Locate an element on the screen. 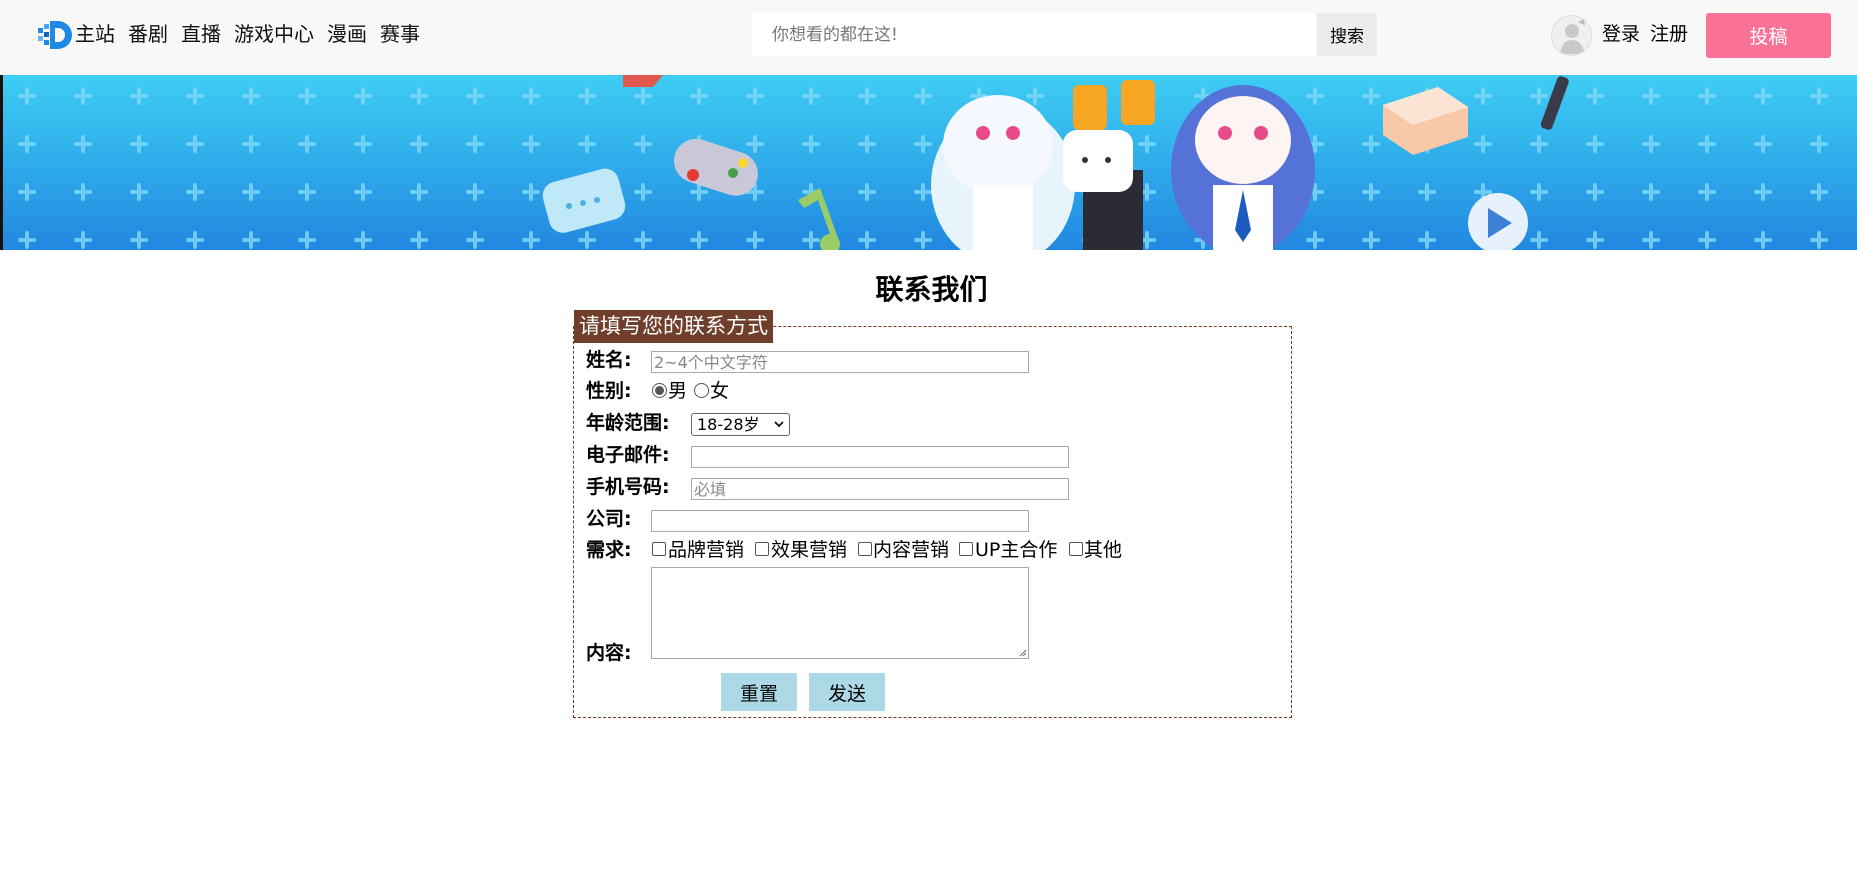 The width and height of the screenshot is (1857, 893). phone-input is located at coordinates (880, 489).